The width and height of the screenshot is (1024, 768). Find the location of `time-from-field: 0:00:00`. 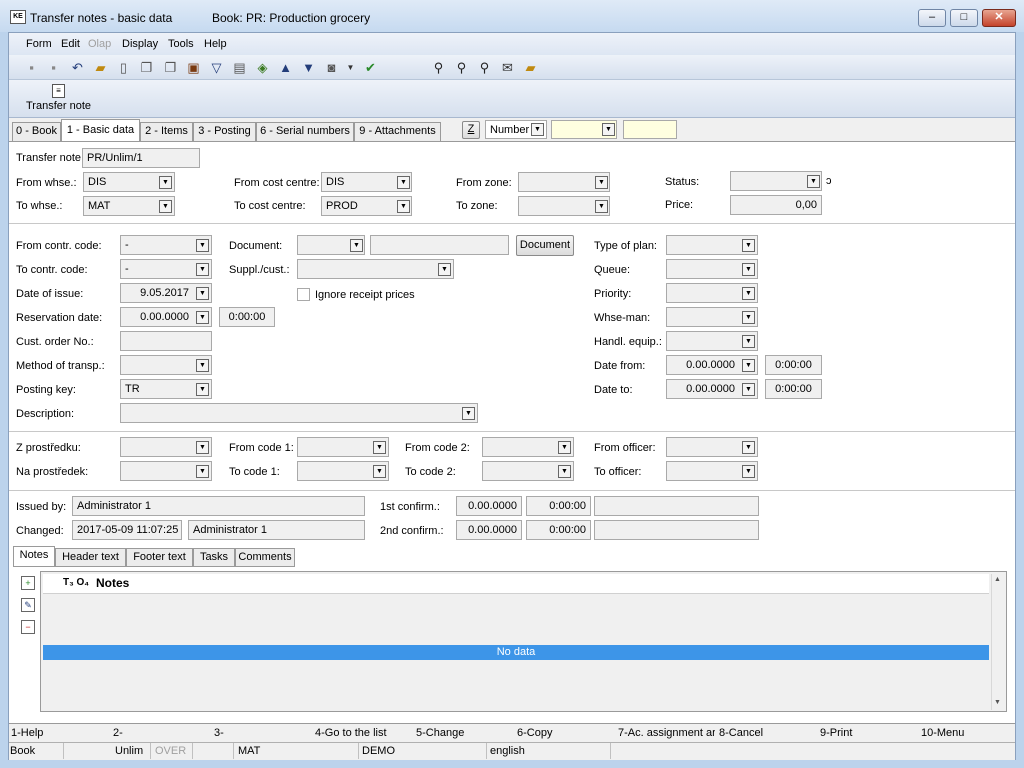

time-from-field: 0:00:00 is located at coordinates (793, 365).